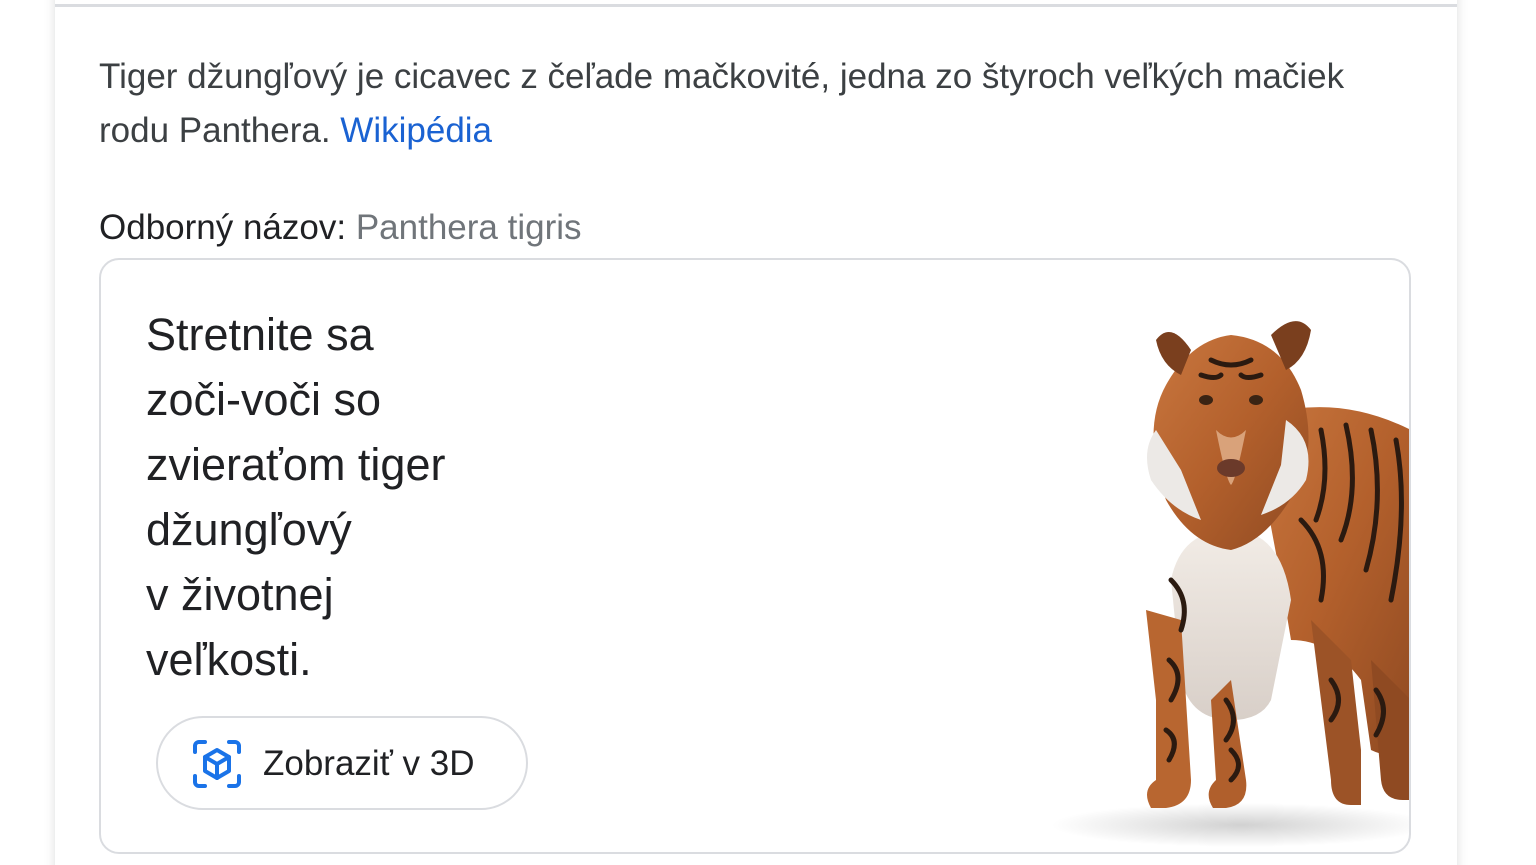 This screenshot has width=1536, height=865. Describe the element at coordinates (756, 5) in the screenshot. I see `divider` at that location.